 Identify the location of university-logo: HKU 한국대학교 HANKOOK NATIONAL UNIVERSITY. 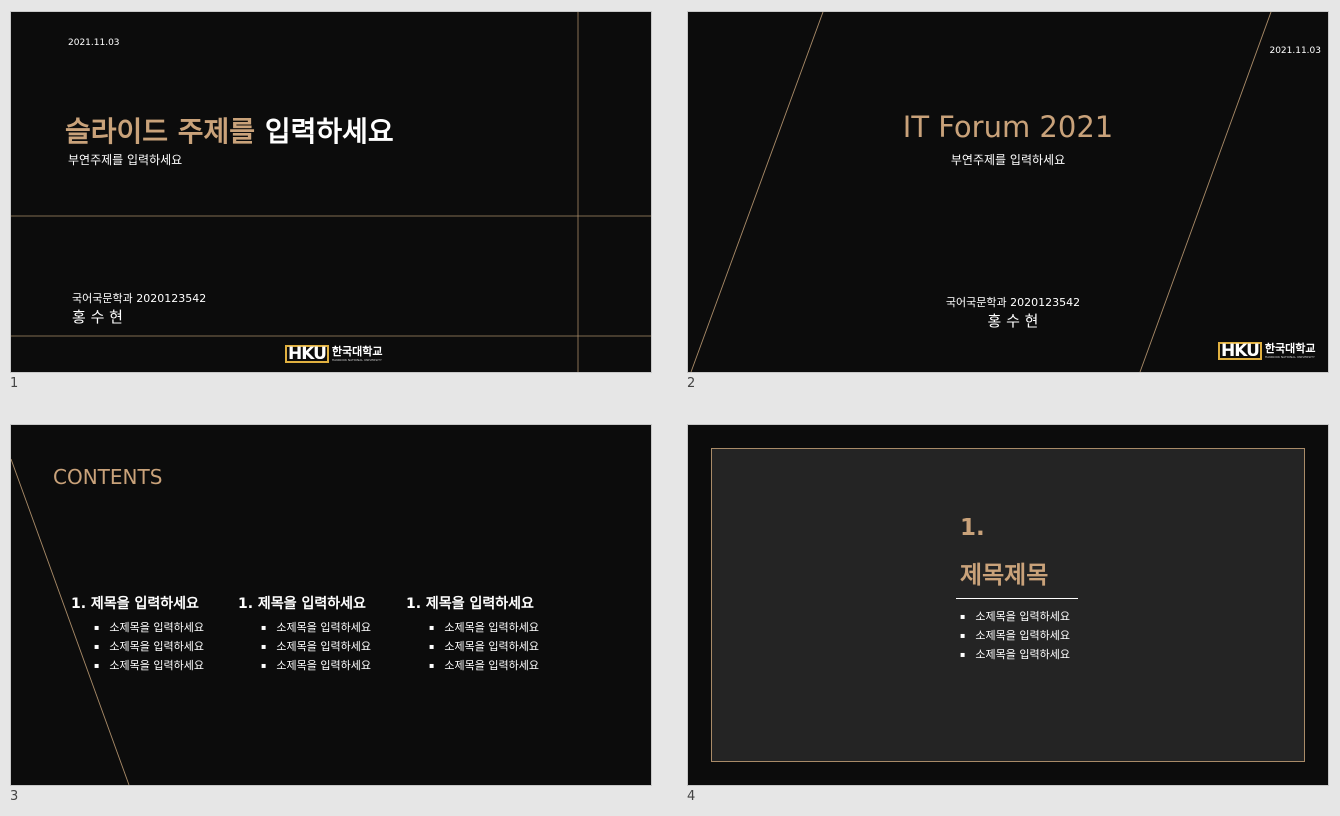
(334, 354).